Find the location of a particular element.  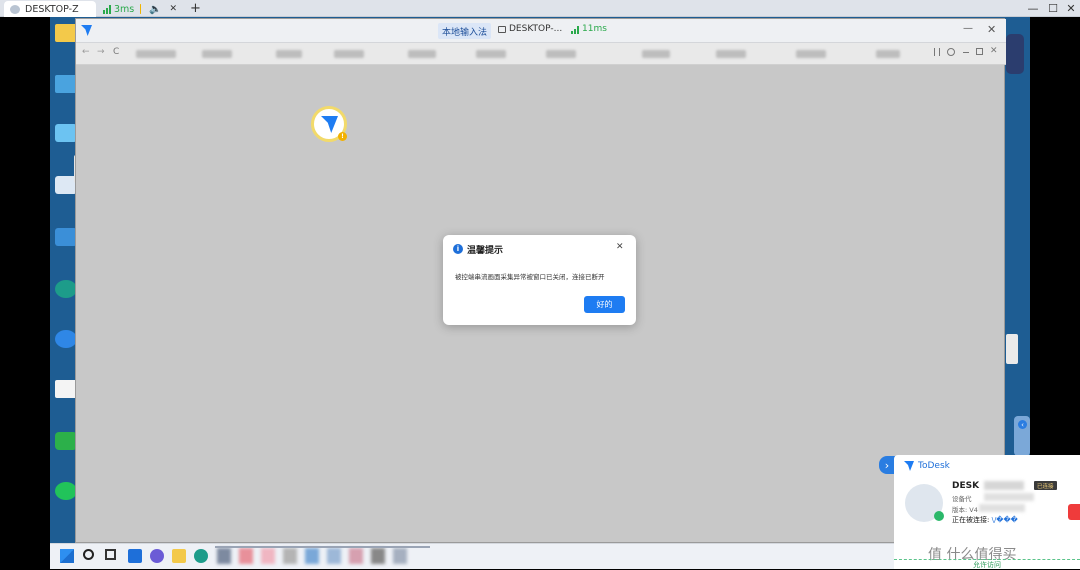

todesk-status-badge: ! is located at coordinates (329, 124).